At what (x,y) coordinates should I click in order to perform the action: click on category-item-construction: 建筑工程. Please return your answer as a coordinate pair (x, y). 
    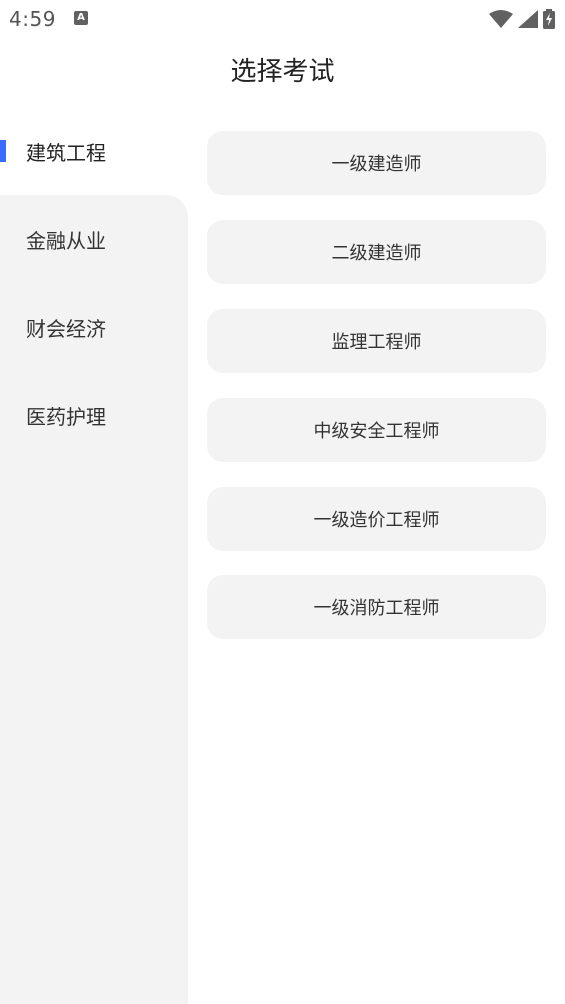
    Looking at the image, I should click on (94, 151).